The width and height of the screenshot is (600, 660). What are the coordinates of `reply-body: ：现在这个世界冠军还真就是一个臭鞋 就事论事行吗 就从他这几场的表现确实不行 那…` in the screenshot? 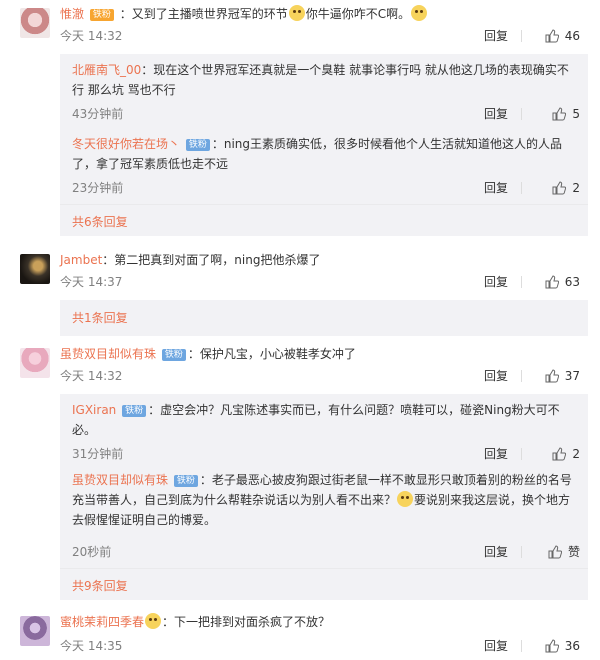 It's located at (320, 80).